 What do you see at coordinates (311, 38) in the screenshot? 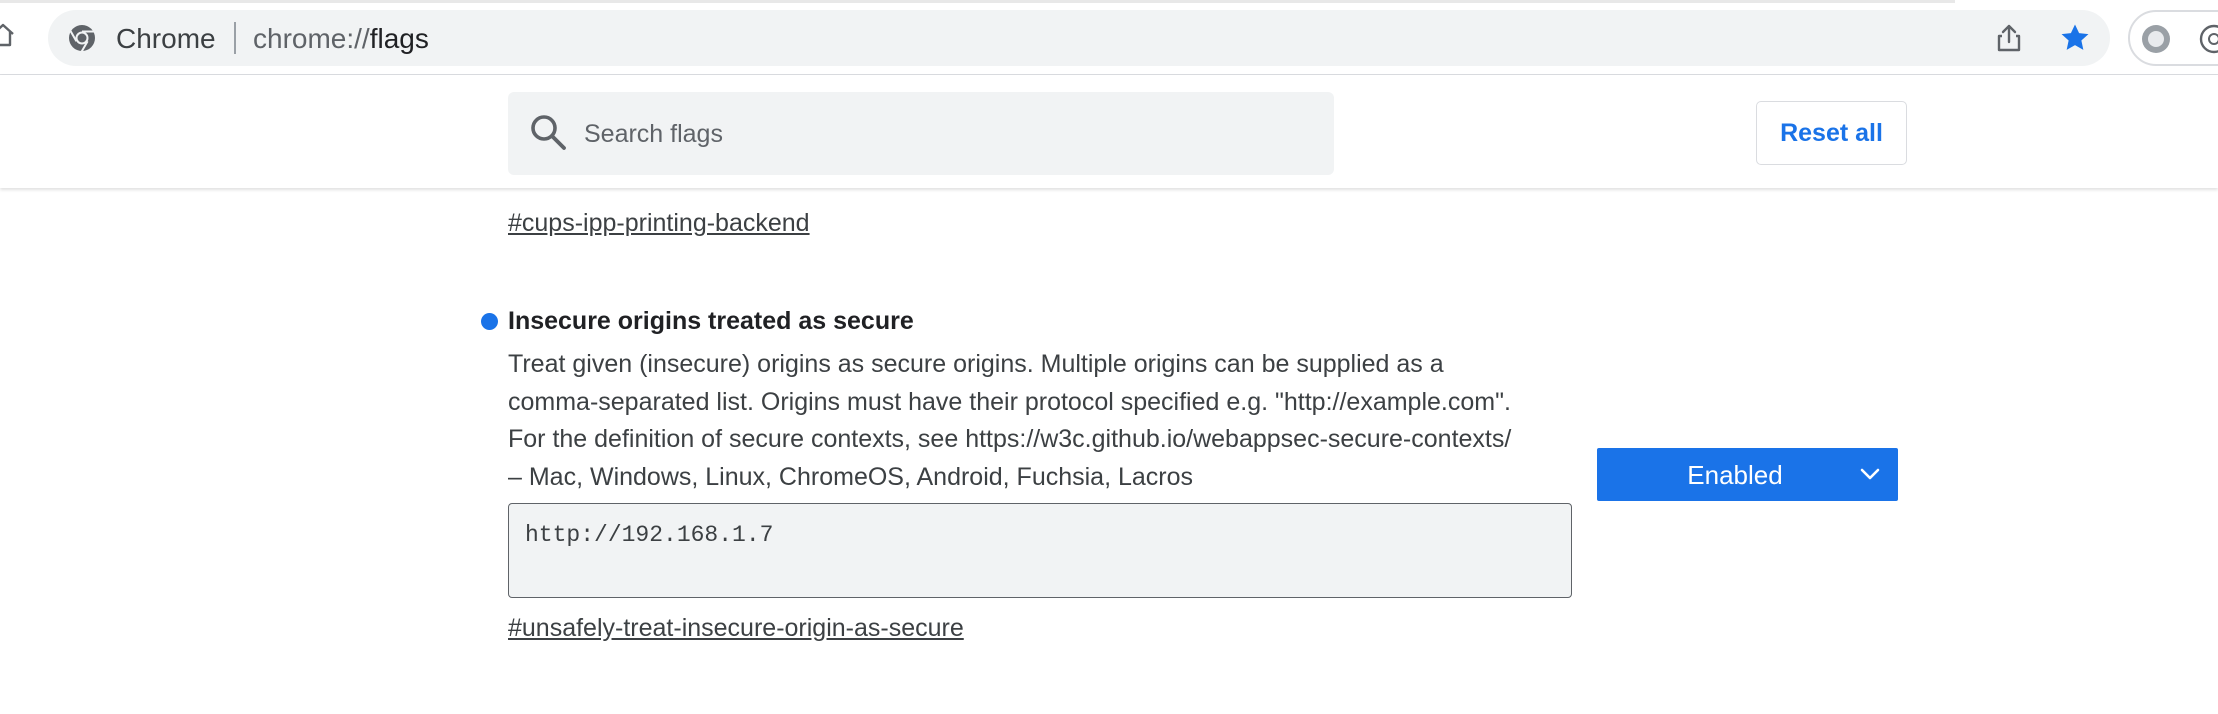
I see `url-scheme: chrome://` at bounding box center [311, 38].